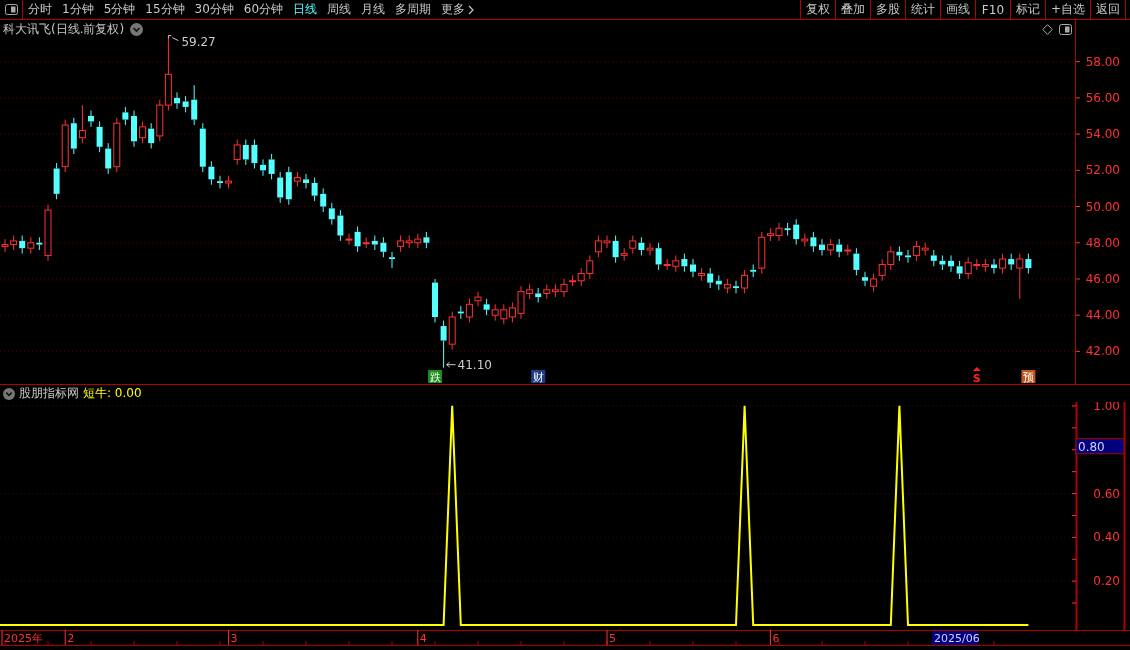 This screenshot has height=650, width=1130. Describe the element at coordinates (1028, 377) in the screenshot. I see `signal-tag: 预` at that location.